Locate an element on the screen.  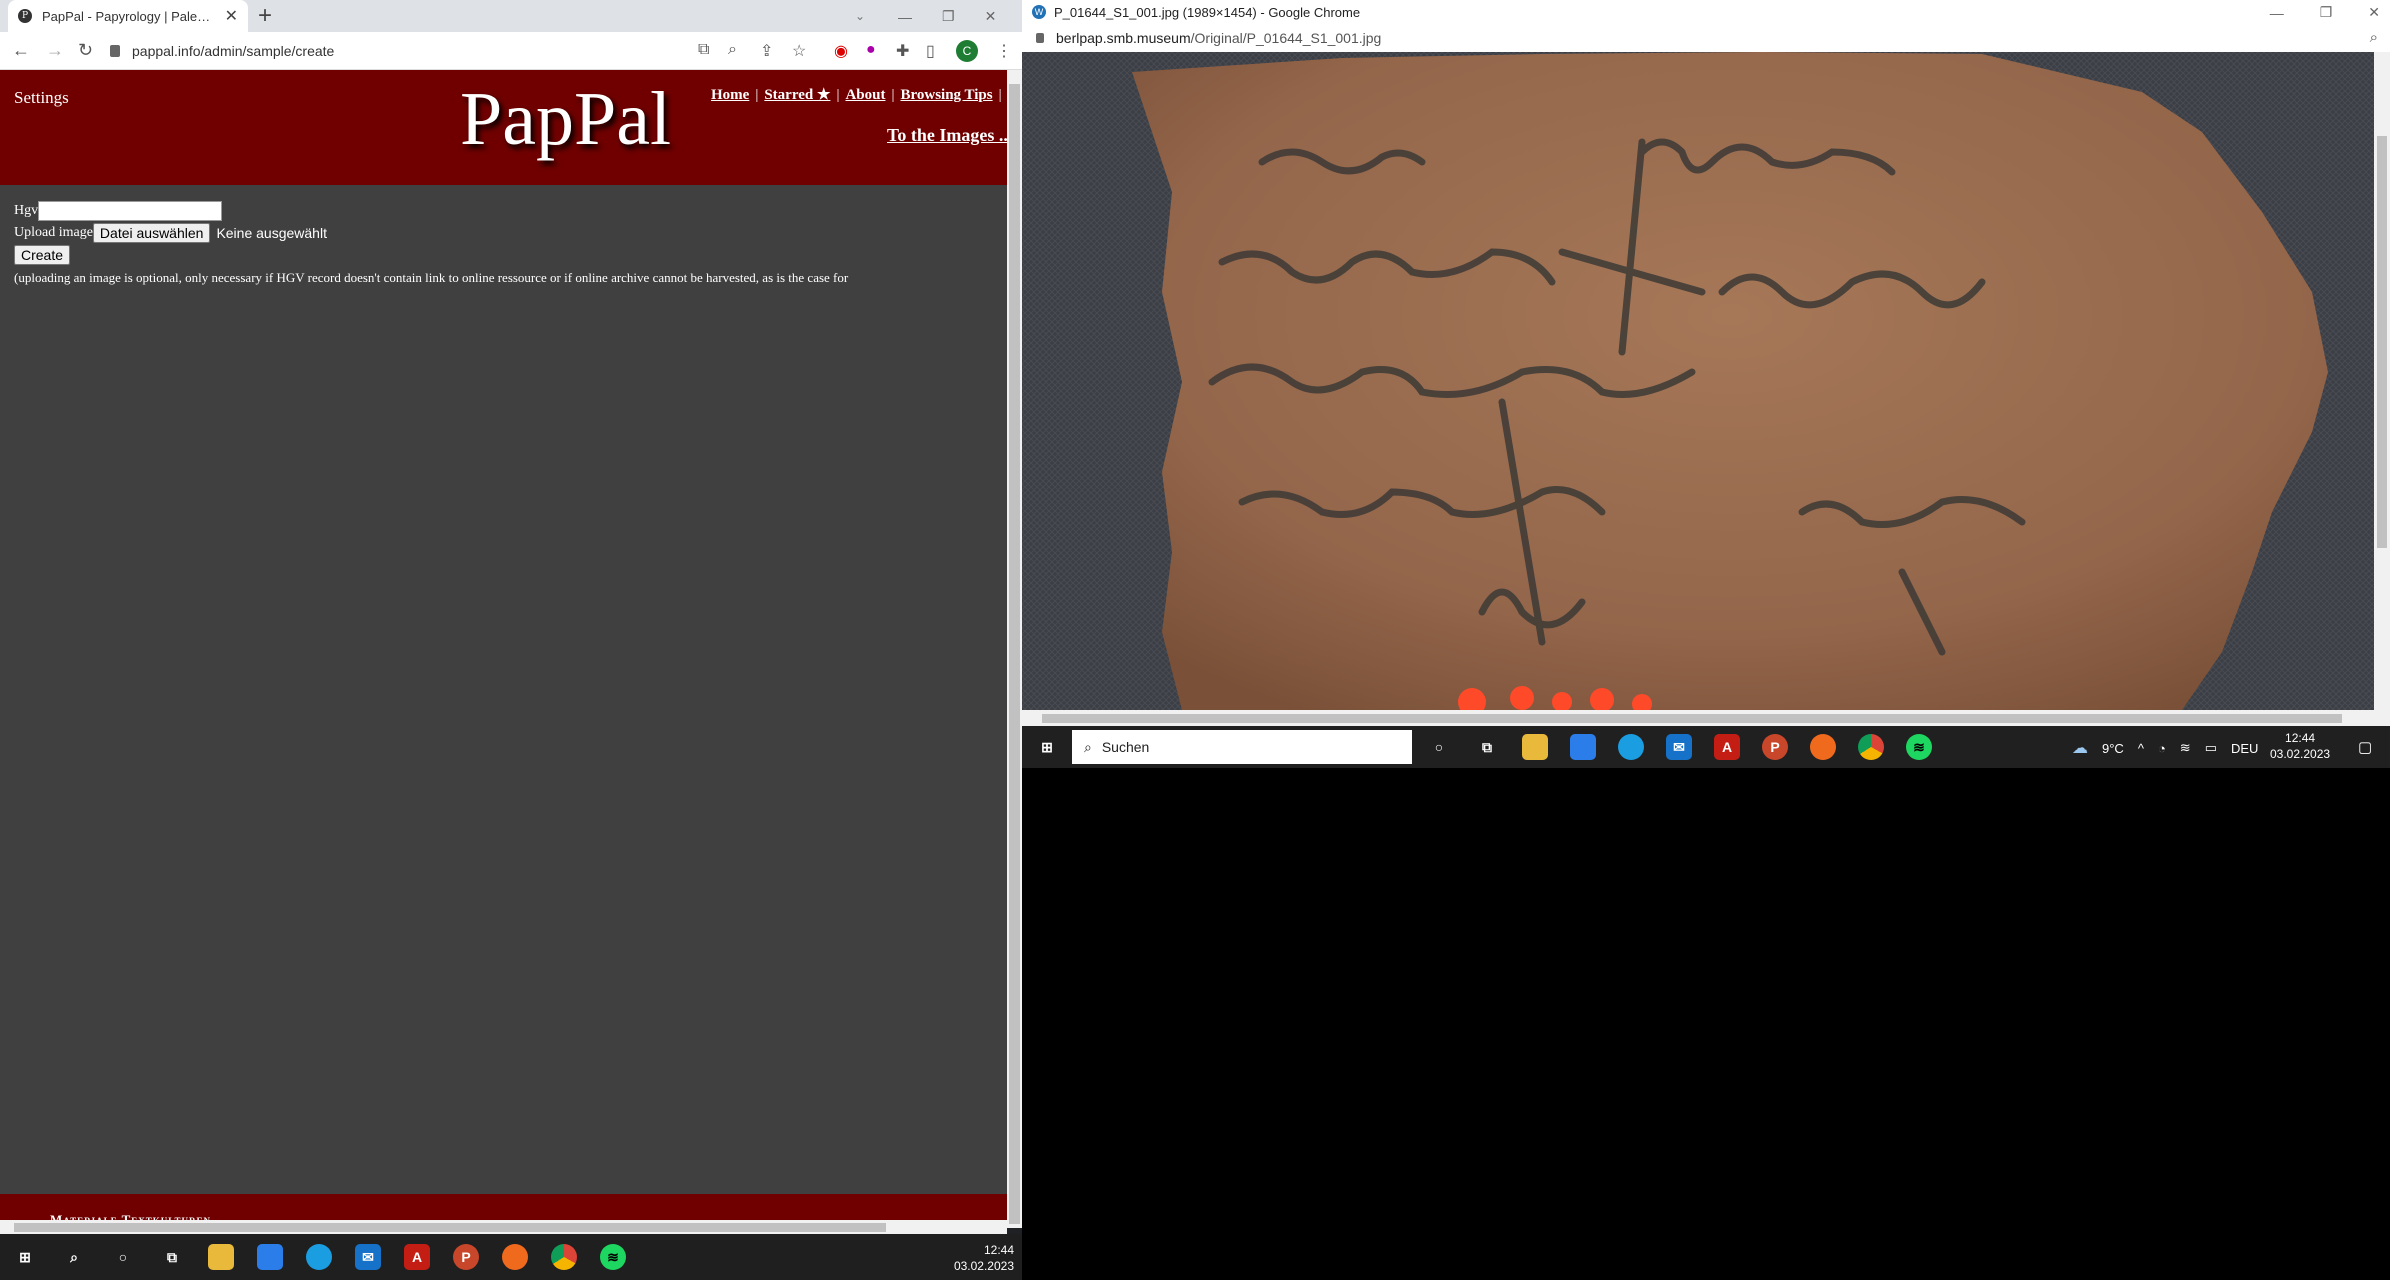
close-tab-icon: ✕ is located at coordinates (231, 16).